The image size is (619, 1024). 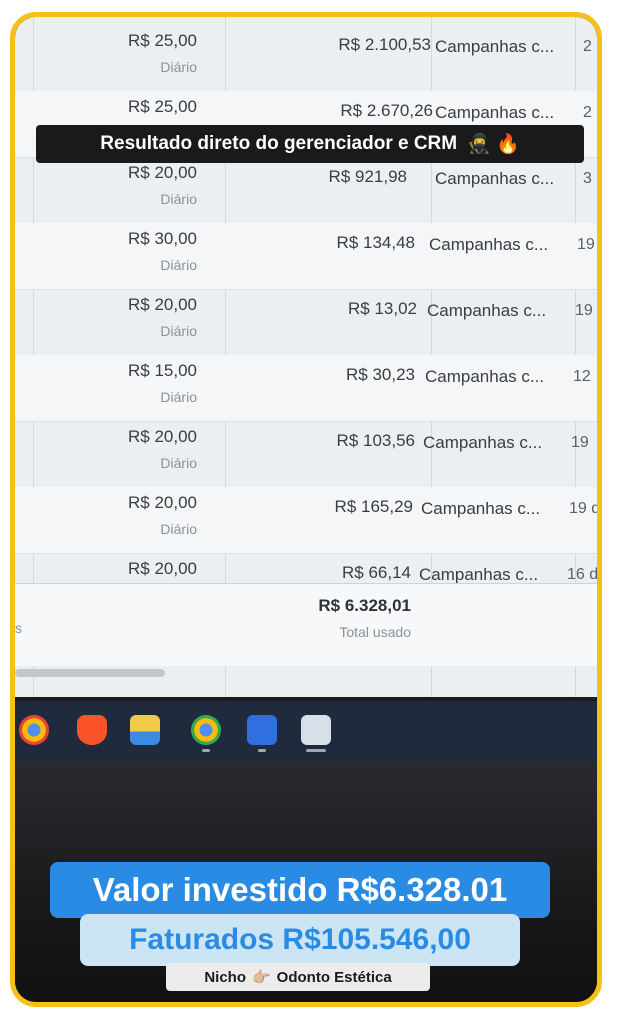 What do you see at coordinates (206, 730) in the screenshot?
I see `chrome-canary-icon` at bounding box center [206, 730].